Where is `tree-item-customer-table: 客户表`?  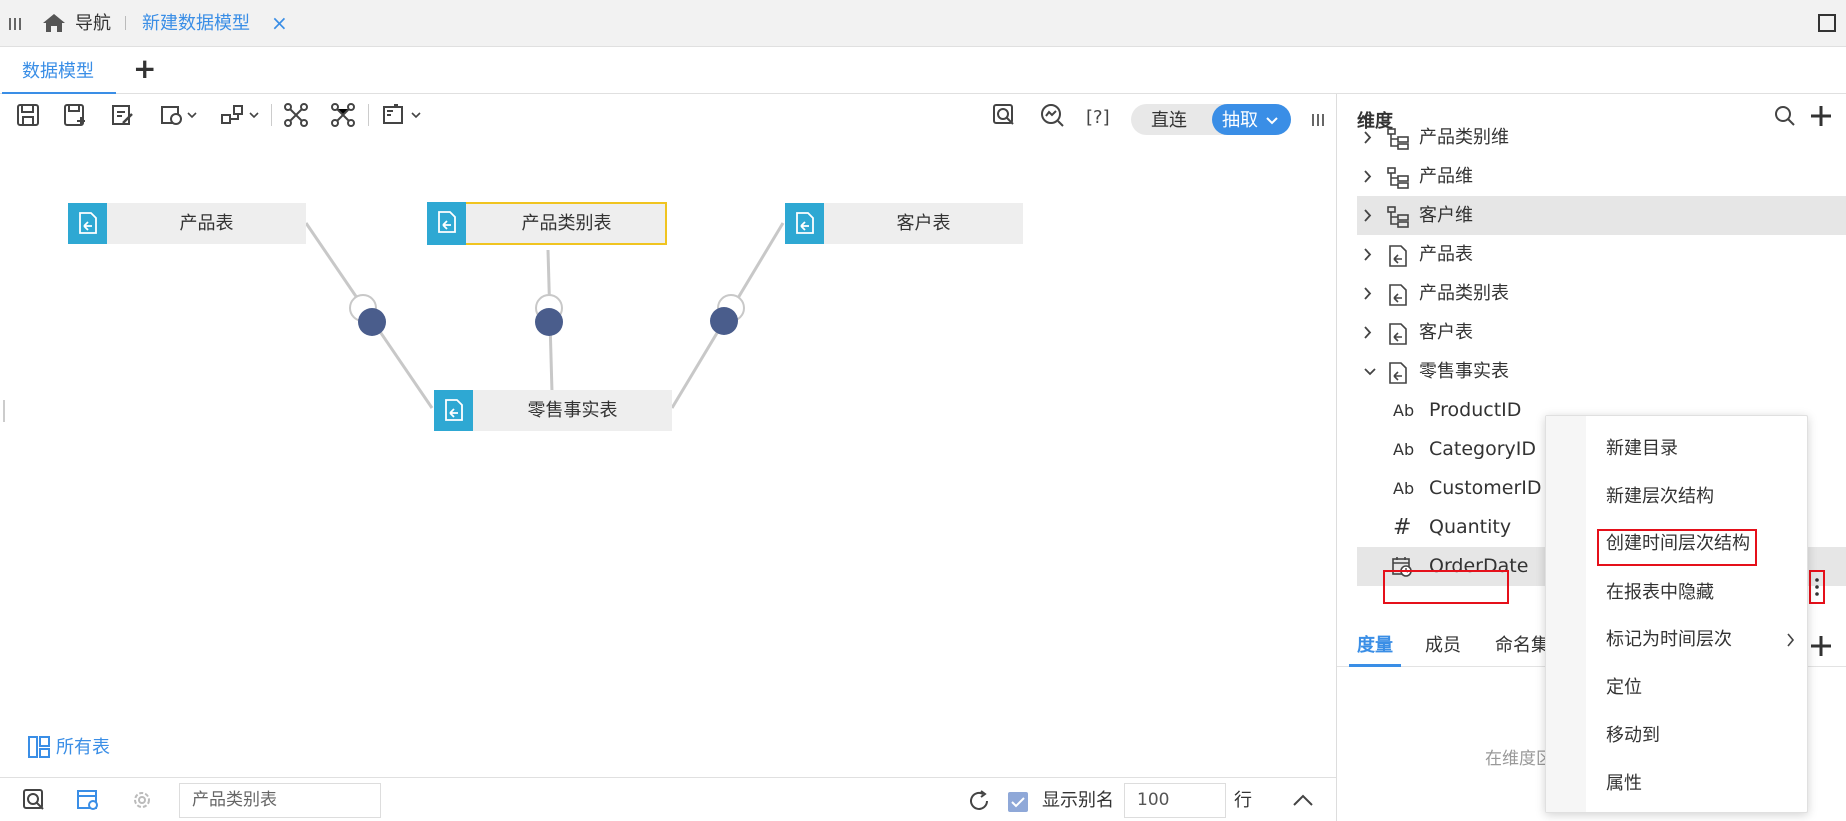
tree-item-customer-table: 客户表 is located at coordinates (1601, 332).